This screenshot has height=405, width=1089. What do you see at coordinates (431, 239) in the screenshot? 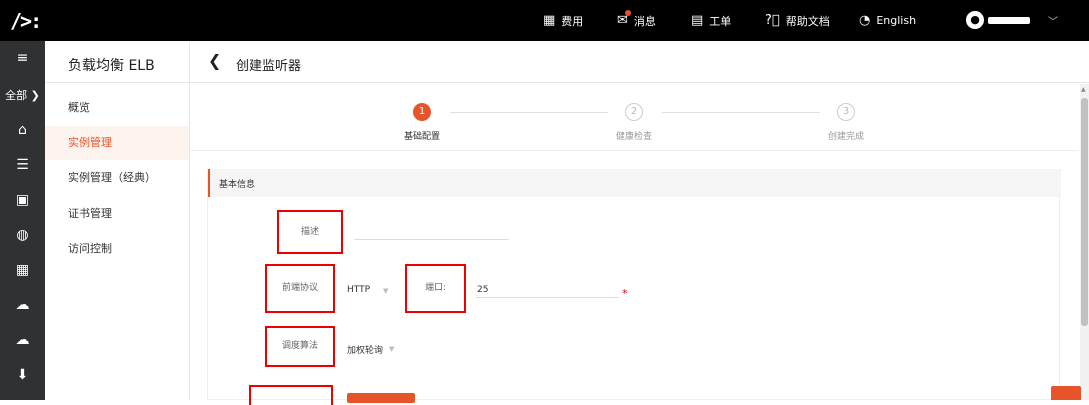
I see `description-input` at bounding box center [431, 239].